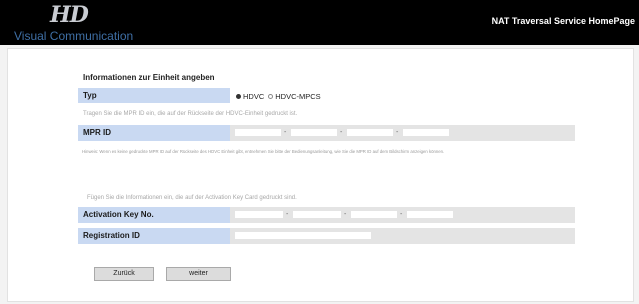 The image size is (639, 304). I want to click on logo-mark: HD, so click(69, 15).